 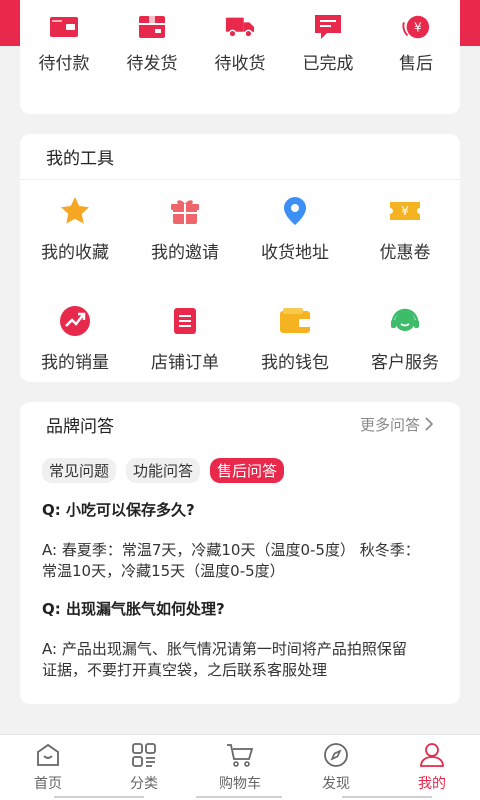 What do you see at coordinates (240, 755) in the screenshot?
I see `cart-icon` at bounding box center [240, 755].